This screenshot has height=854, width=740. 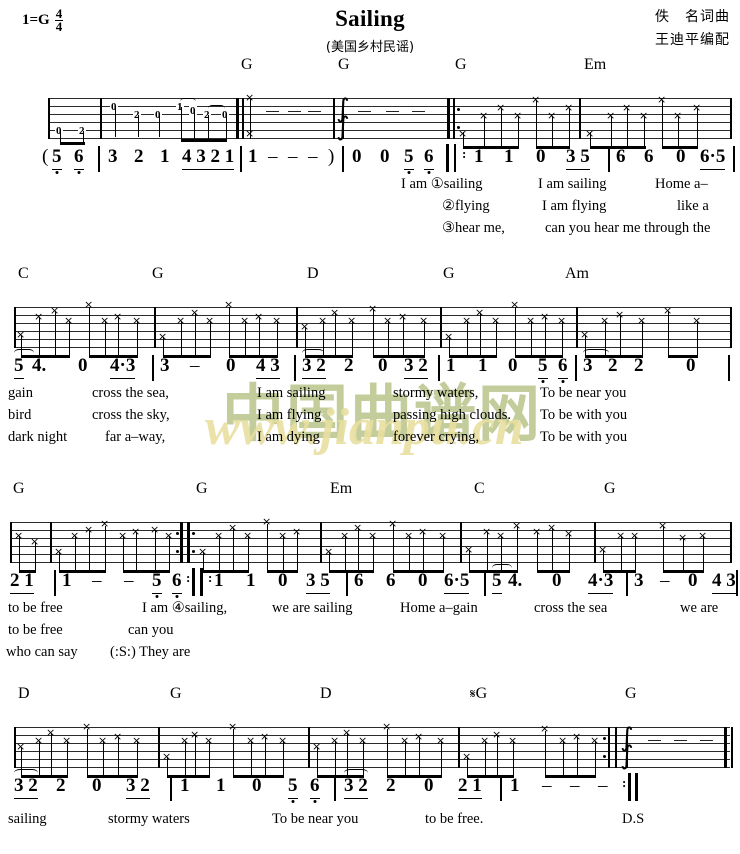 What do you see at coordinates (312, 608) in the screenshot?
I see `lyric-word: we are sailing` at bounding box center [312, 608].